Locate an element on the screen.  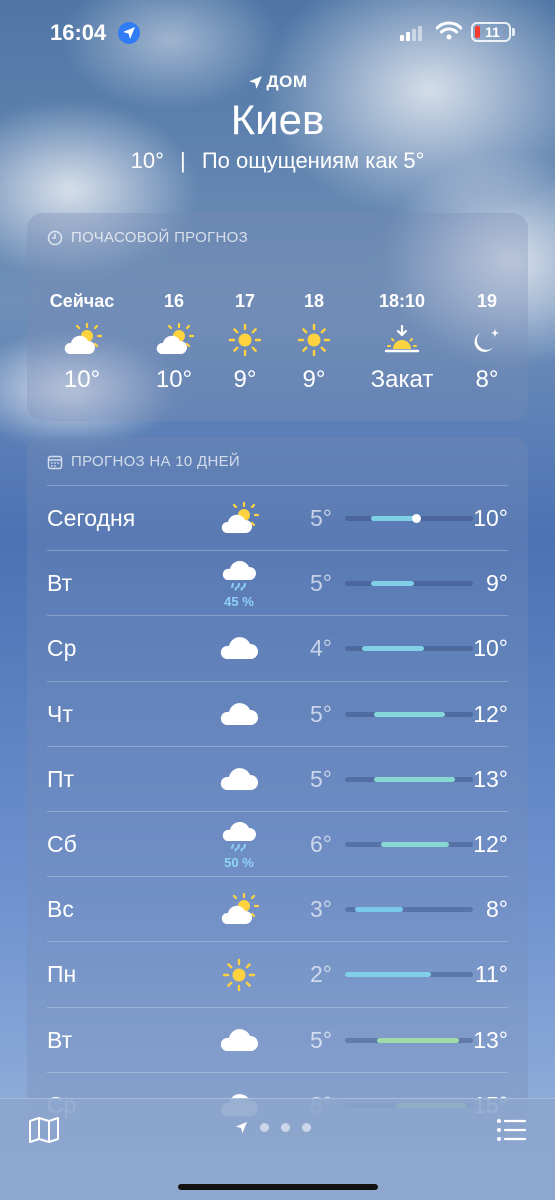
hour-label: 18:10 is located at coordinates (402, 301).